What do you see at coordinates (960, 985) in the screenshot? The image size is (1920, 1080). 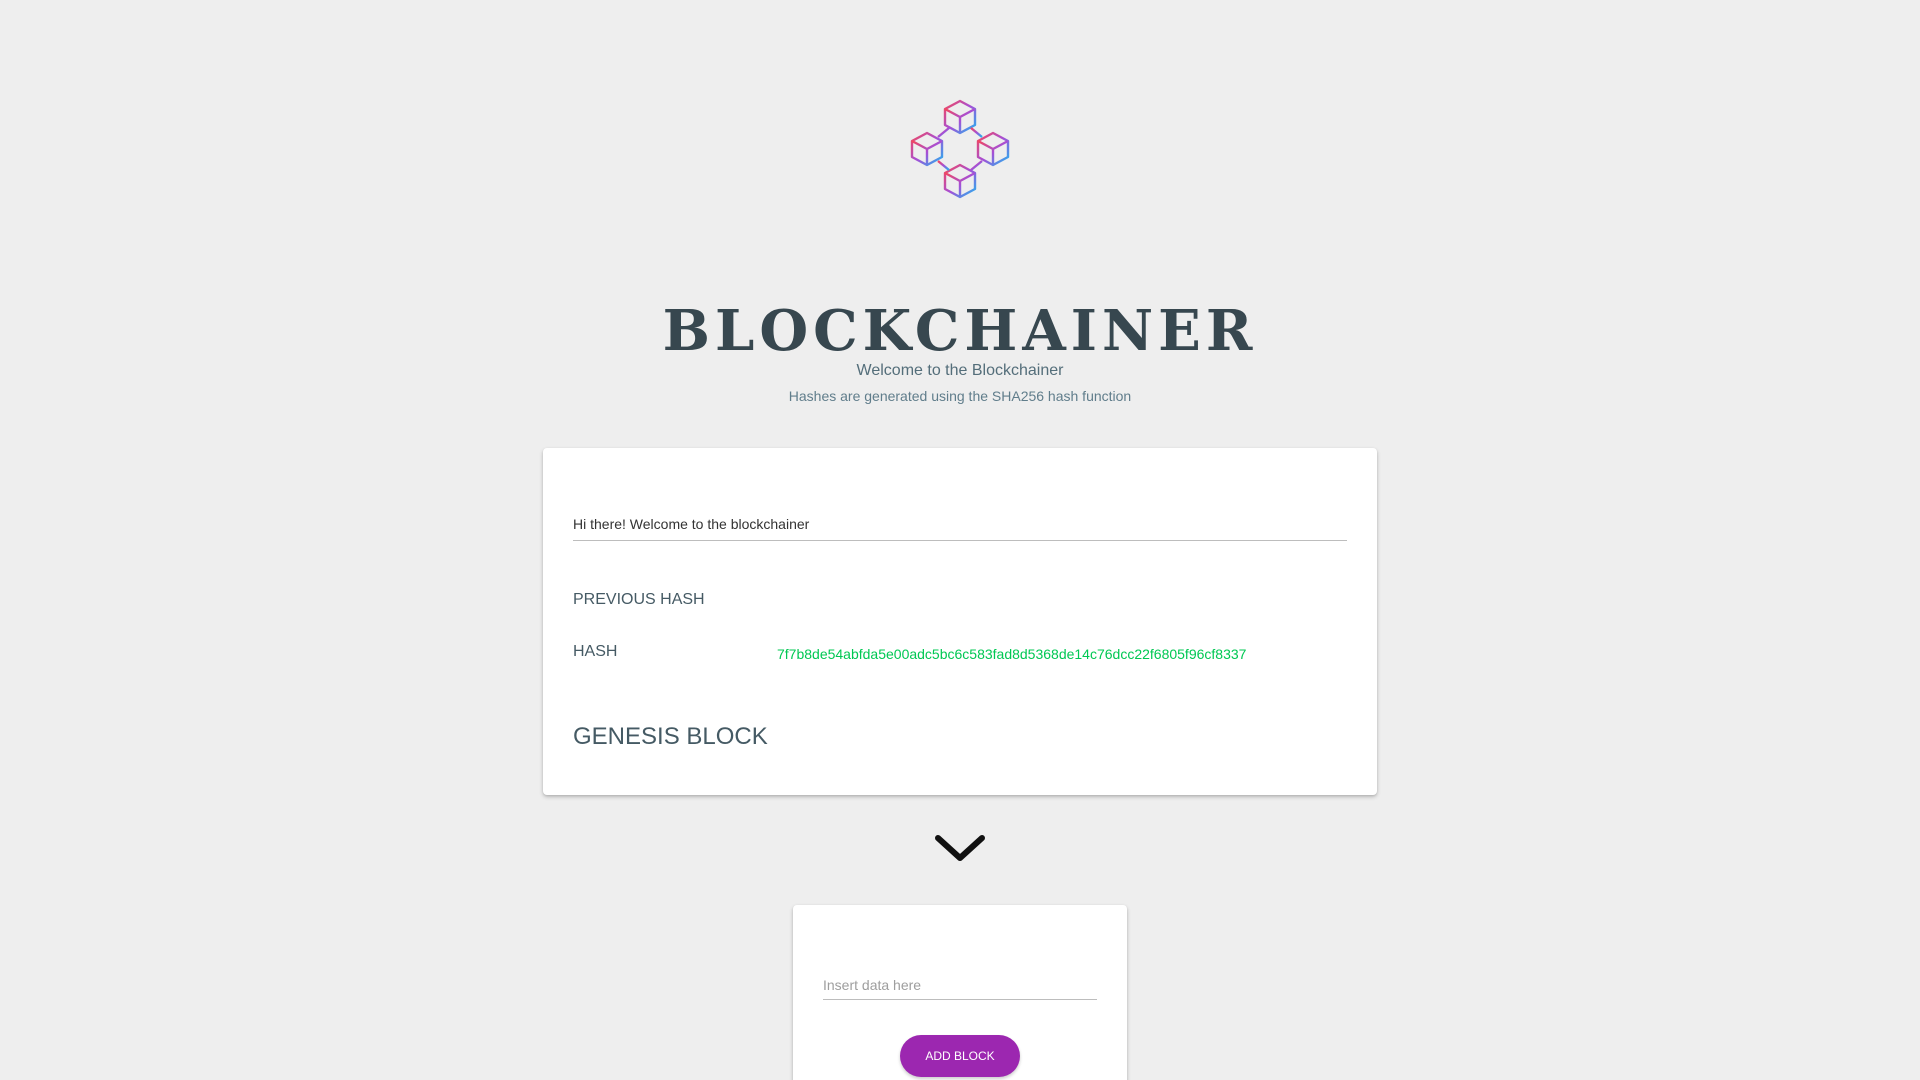 I see `block-data-input` at bounding box center [960, 985].